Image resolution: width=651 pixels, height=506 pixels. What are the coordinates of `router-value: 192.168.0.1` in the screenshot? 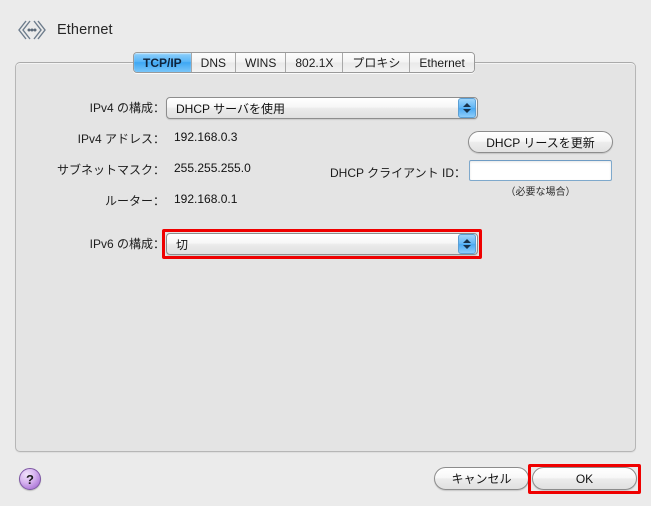 It's located at (206, 199).